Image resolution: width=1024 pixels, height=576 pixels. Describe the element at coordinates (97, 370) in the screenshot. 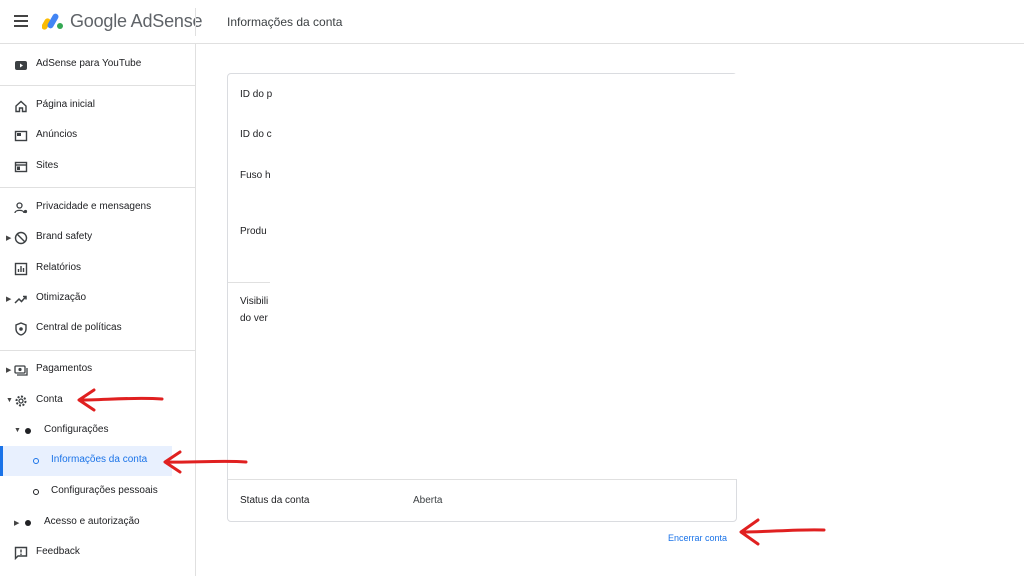

I see `sidebar-item-payments: ▶ Pagamentos` at that location.